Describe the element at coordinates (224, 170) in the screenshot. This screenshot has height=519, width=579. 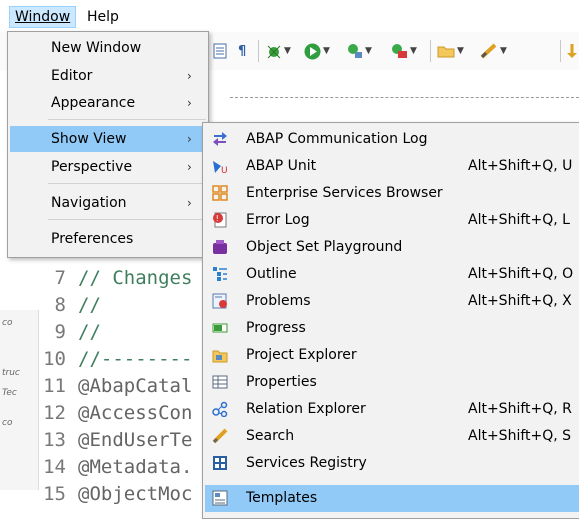
I see `svg-text: U` at that location.